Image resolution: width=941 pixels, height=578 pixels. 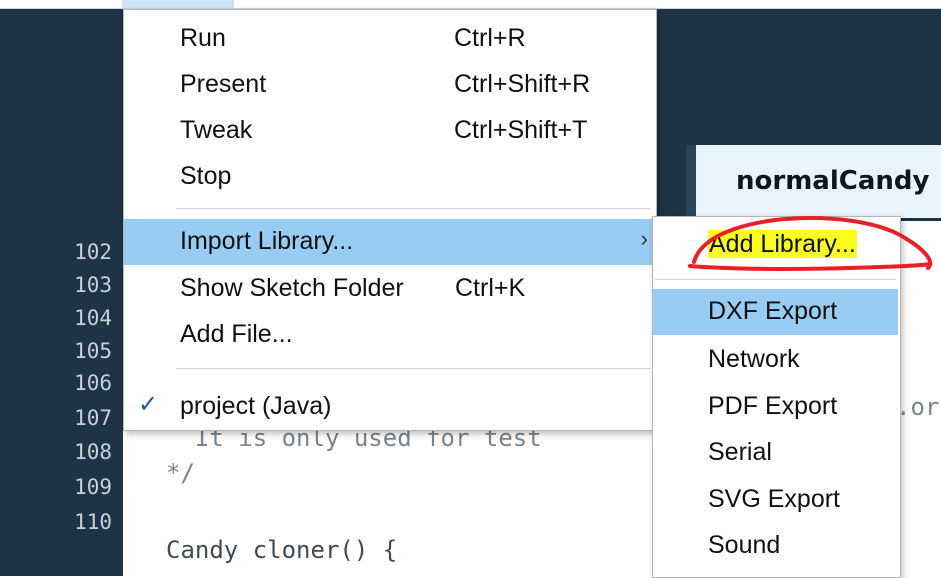 What do you see at coordinates (203, 38) in the screenshot?
I see `menu-item-label: Run` at bounding box center [203, 38].